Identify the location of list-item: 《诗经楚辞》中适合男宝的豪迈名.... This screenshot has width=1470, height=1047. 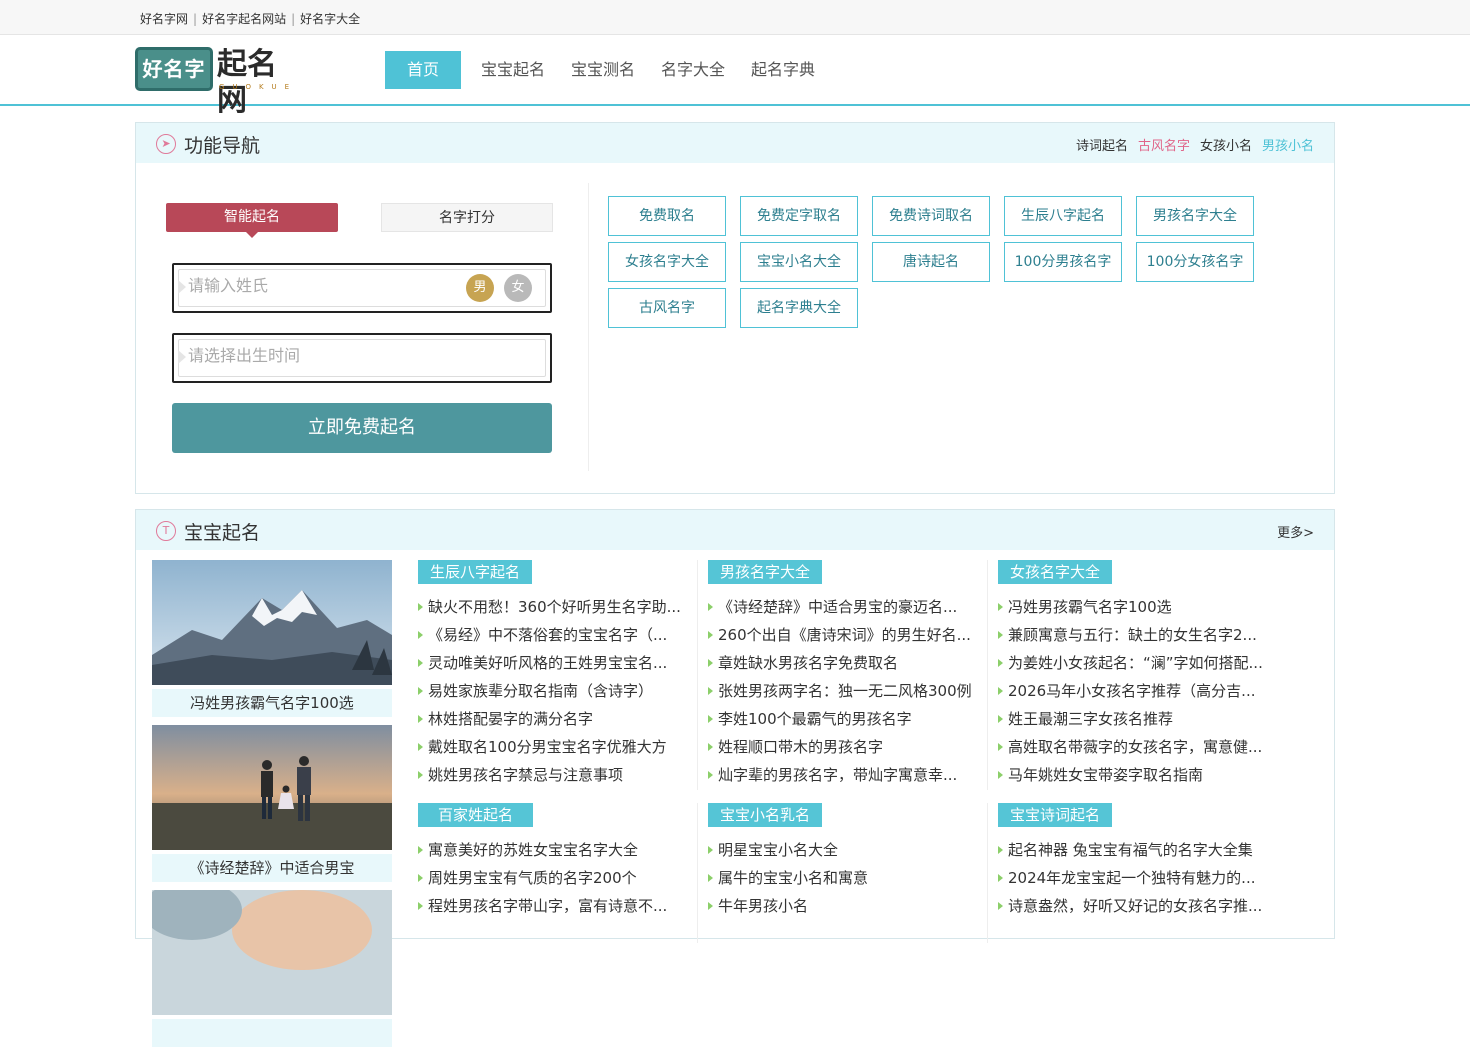
(843, 607).